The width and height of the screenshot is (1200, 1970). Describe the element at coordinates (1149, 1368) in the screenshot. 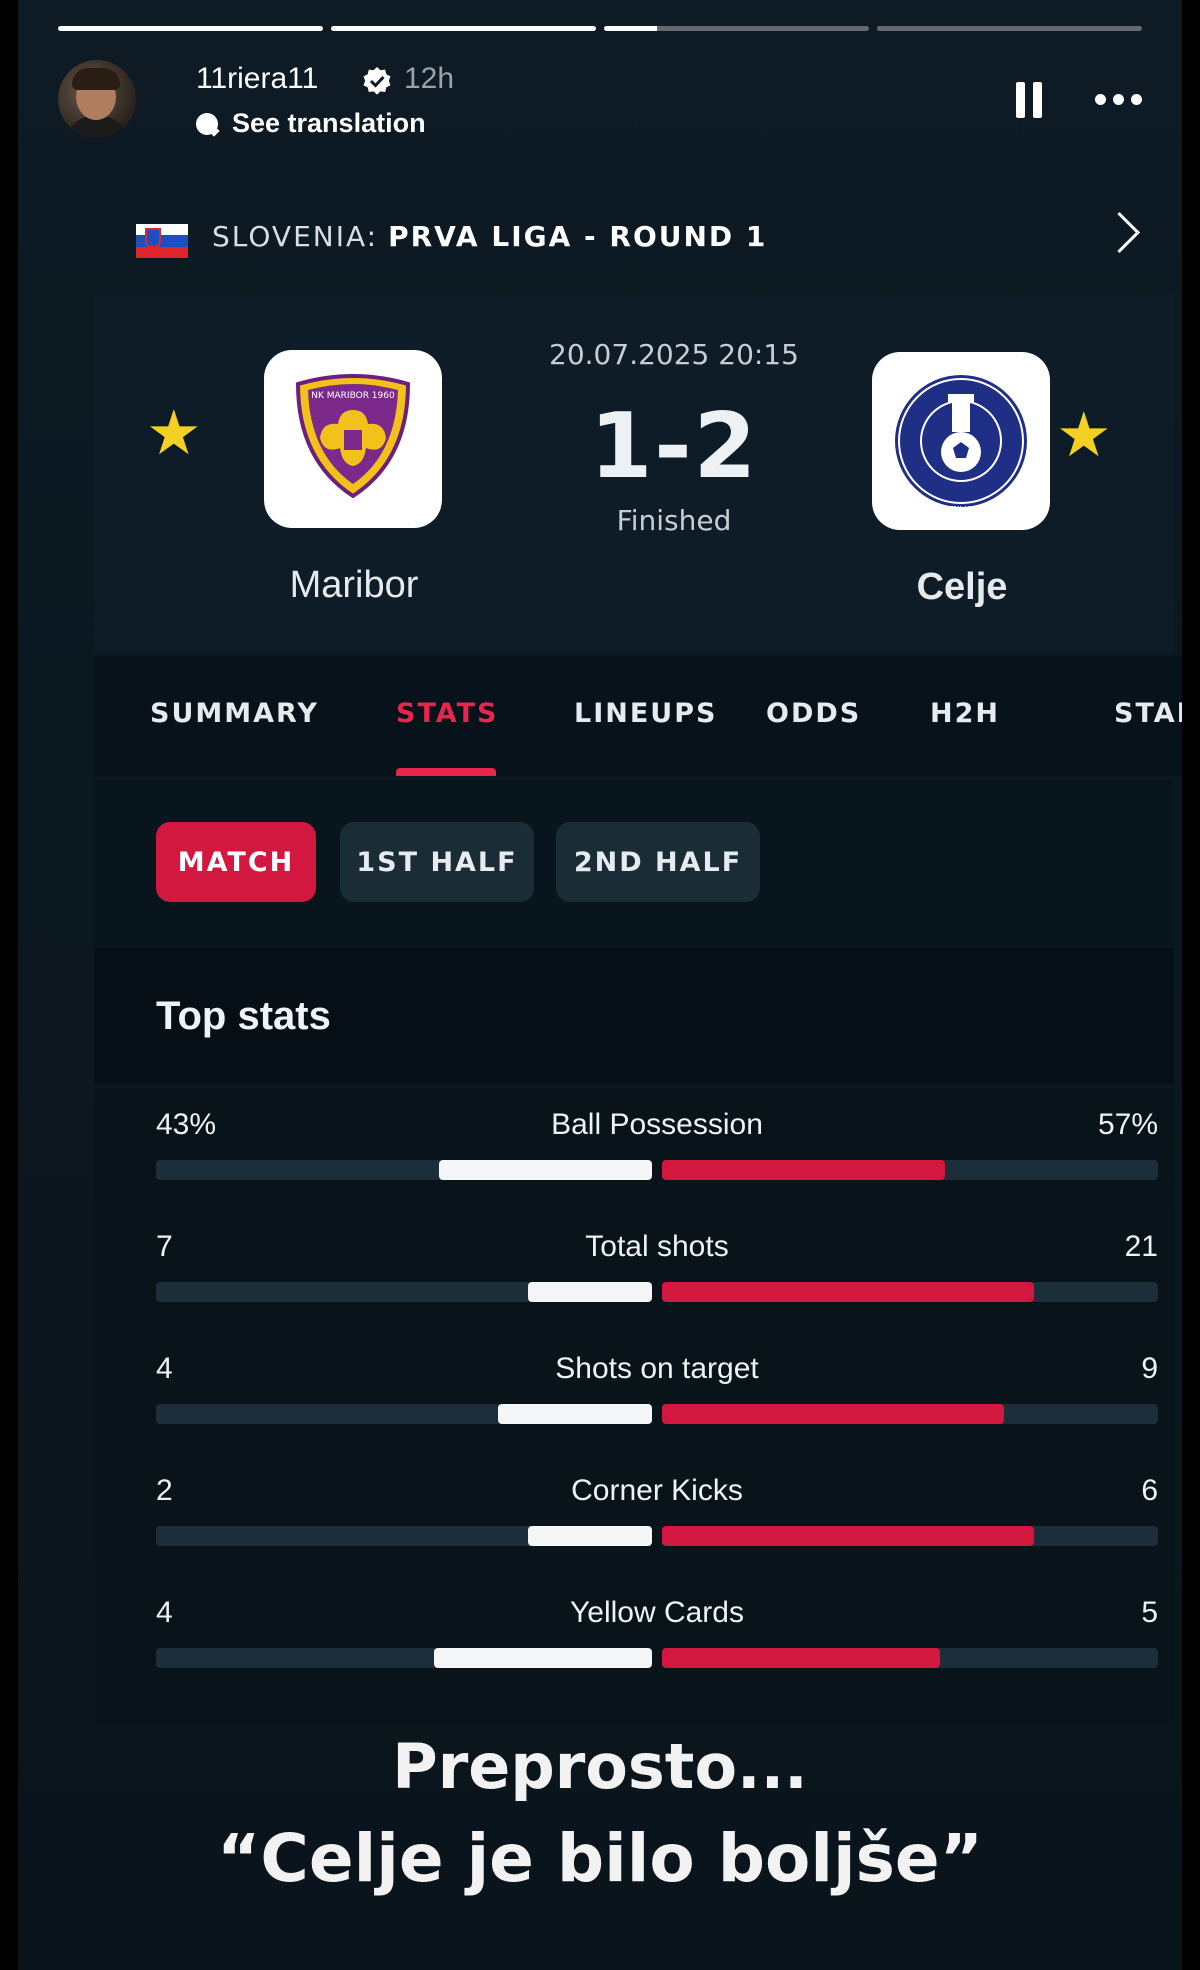

I see `stat-away-value: 9` at that location.